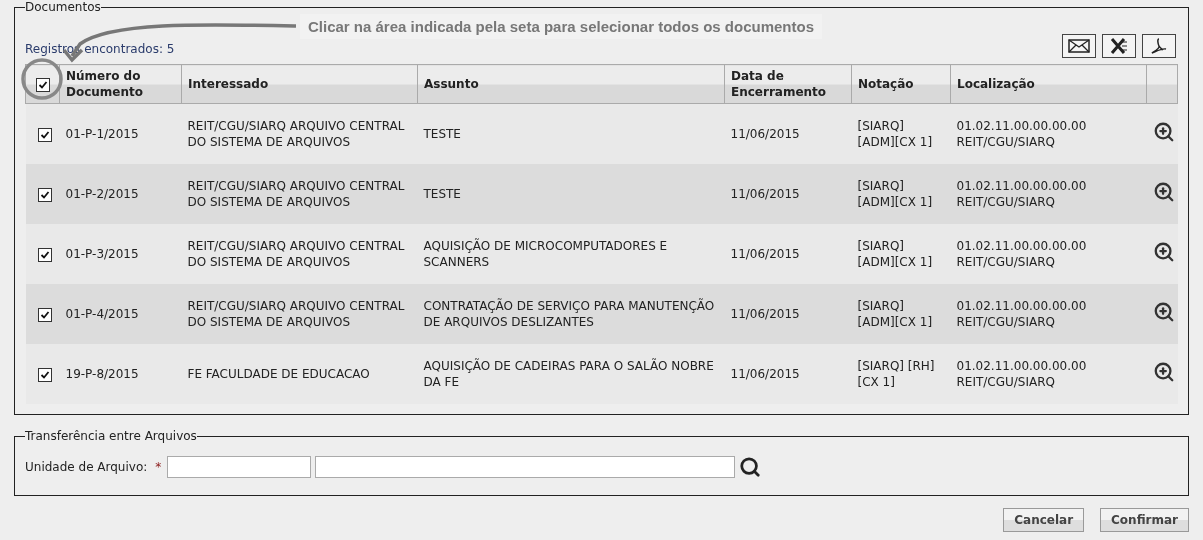 The height and width of the screenshot is (540, 1203). Describe the element at coordinates (299, 84) in the screenshot. I see `column-header: Interessado` at that location.